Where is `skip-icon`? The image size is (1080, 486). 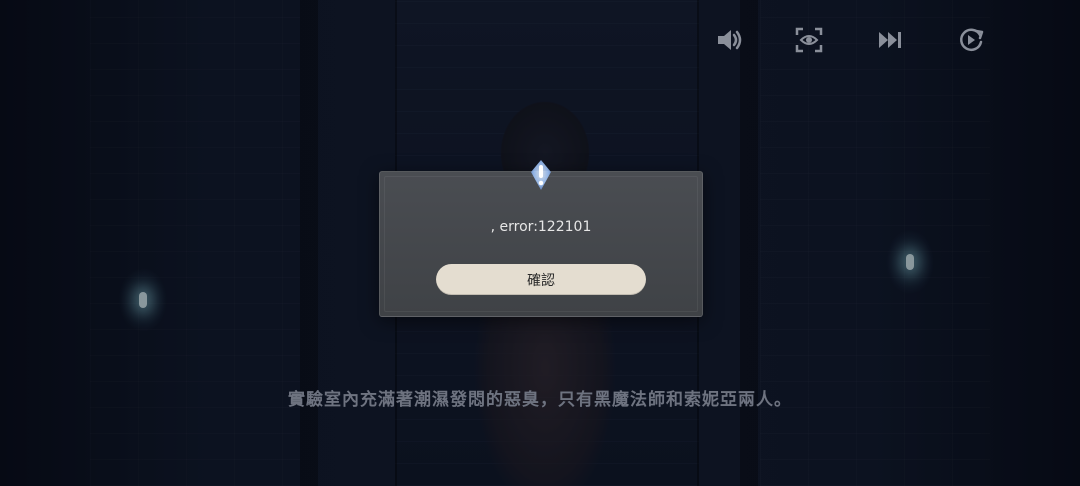
skip-icon is located at coordinates (890, 40).